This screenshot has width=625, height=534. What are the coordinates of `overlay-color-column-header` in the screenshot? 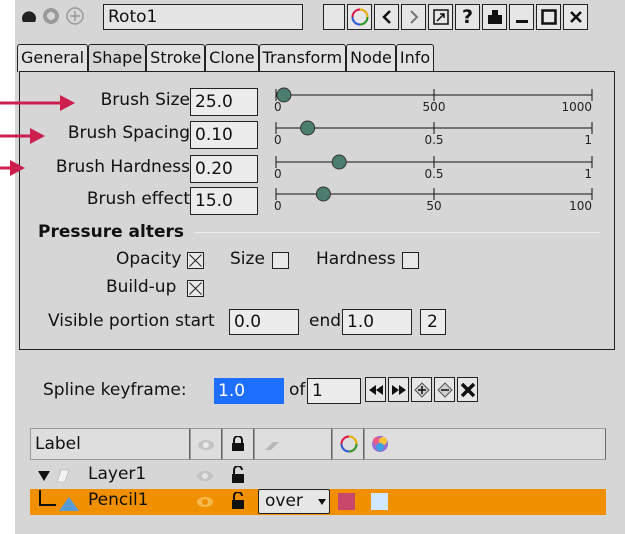 It's located at (485, 444).